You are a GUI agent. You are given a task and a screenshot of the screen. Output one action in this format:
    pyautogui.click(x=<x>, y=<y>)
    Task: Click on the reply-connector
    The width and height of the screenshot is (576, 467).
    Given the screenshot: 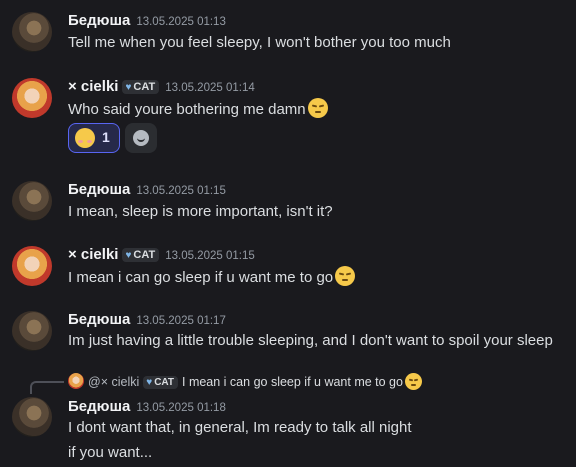 What is the action you would take?
    pyautogui.click(x=47, y=387)
    